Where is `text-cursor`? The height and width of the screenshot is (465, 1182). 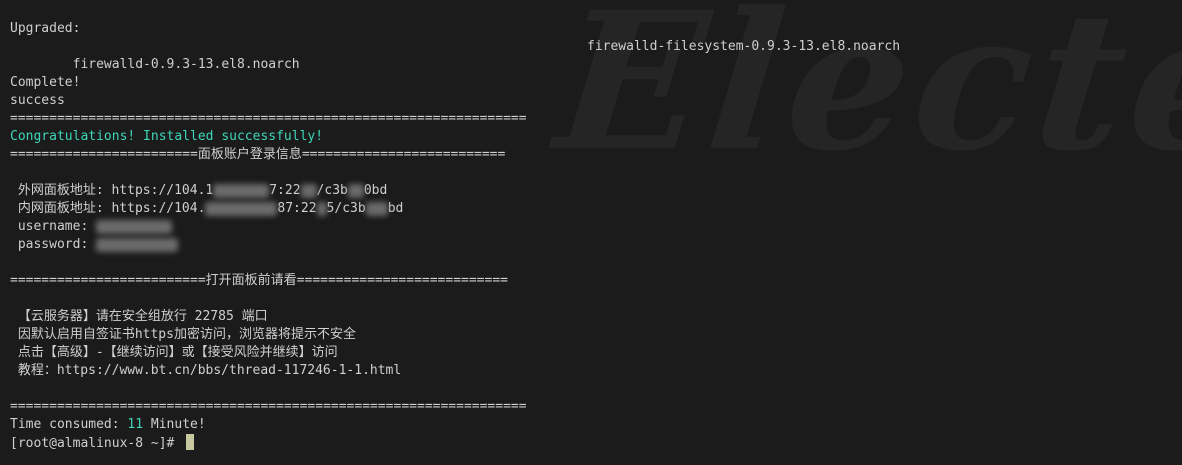
text-cursor is located at coordinates (190, 442).